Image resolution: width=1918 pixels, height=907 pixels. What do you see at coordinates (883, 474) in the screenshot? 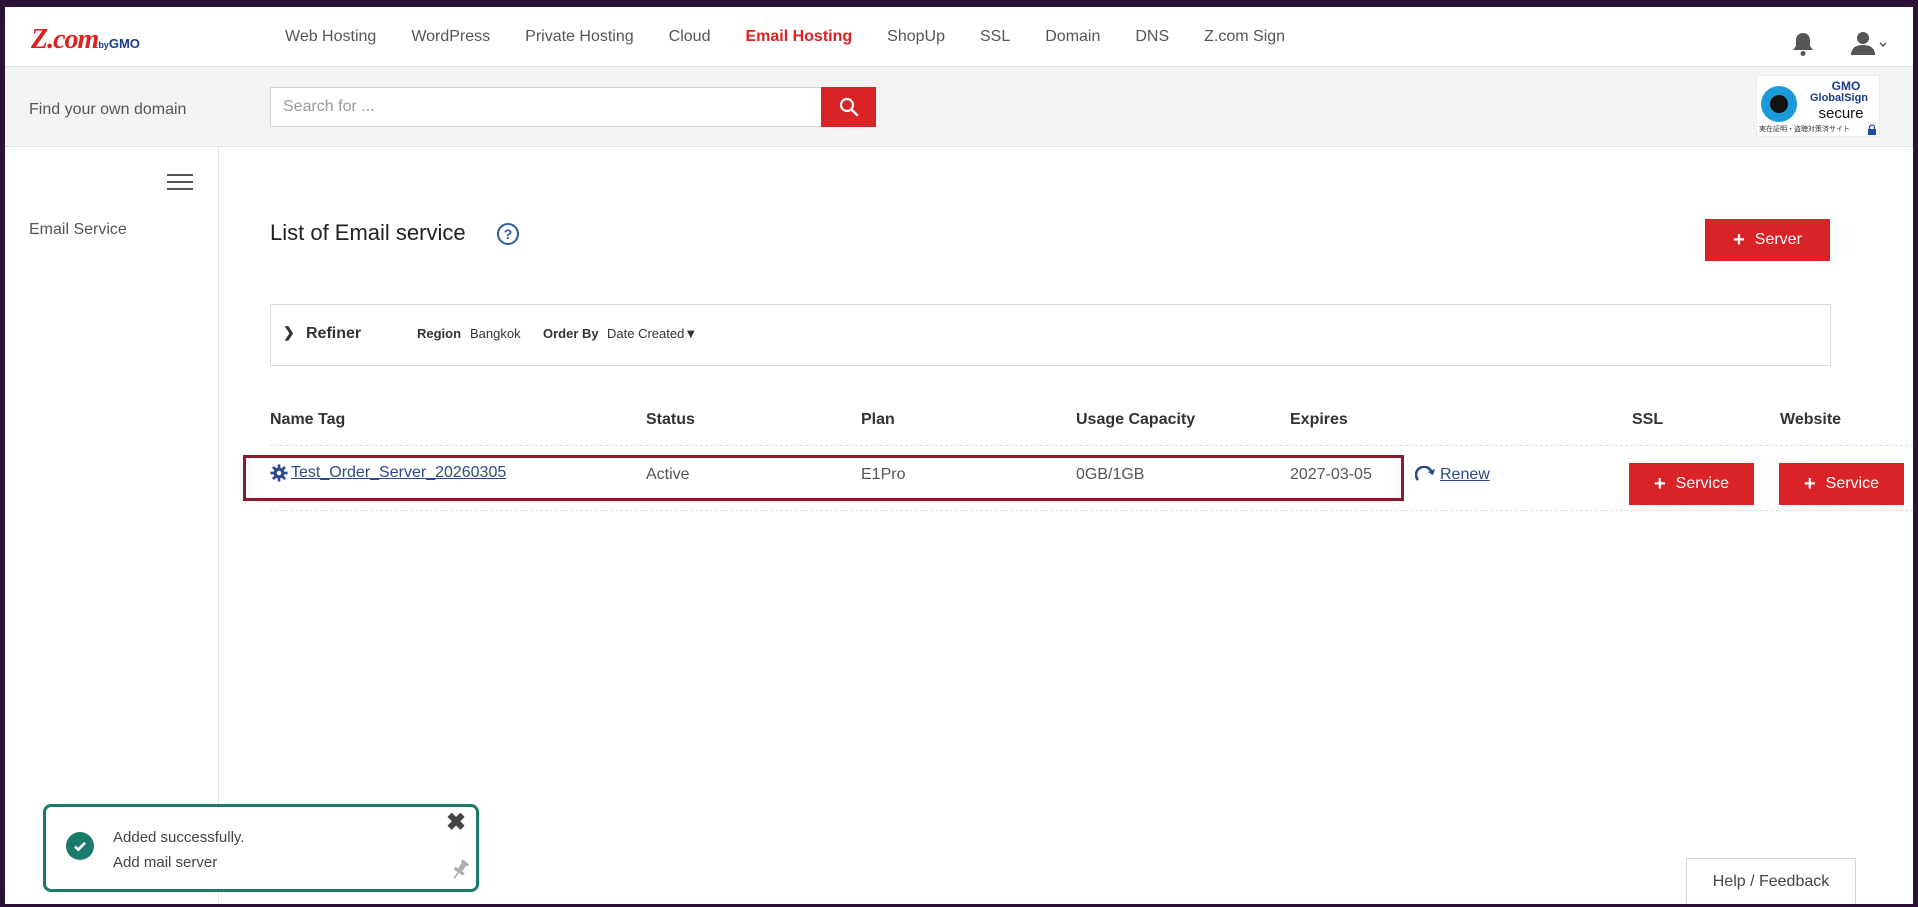
I see `plan-cell: E1Pro` at bounding box center [883, 474].